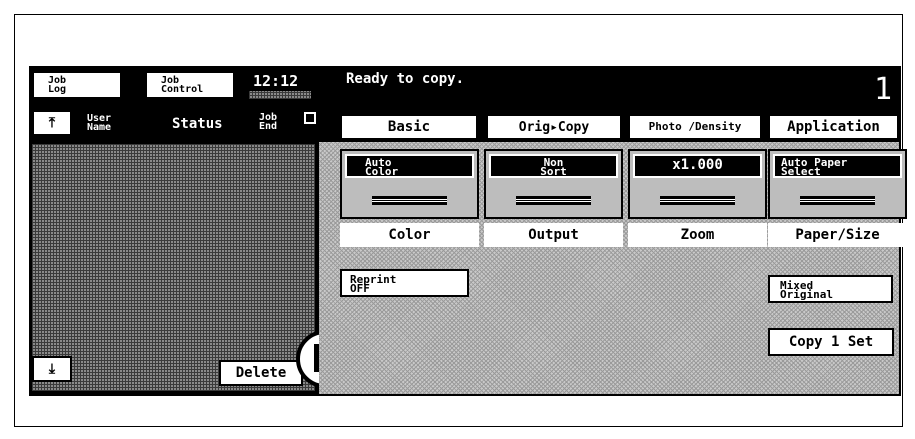 The image size is (915, 439). Describe the element at coordinates (409, 235) in the screenshot. I see `color-label: Color` at that location.